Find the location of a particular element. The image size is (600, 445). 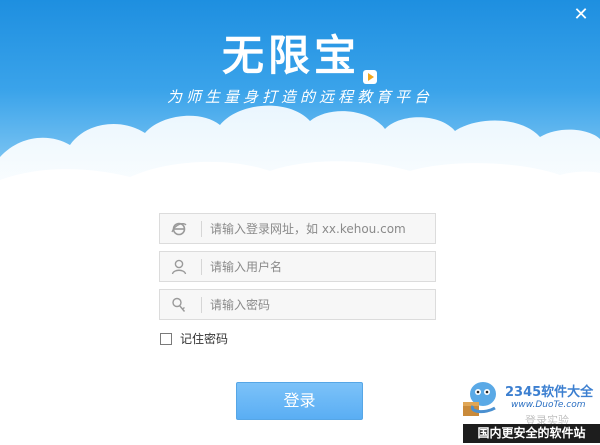

remember-password: 记住密码 is located at coordinates (194, 338).